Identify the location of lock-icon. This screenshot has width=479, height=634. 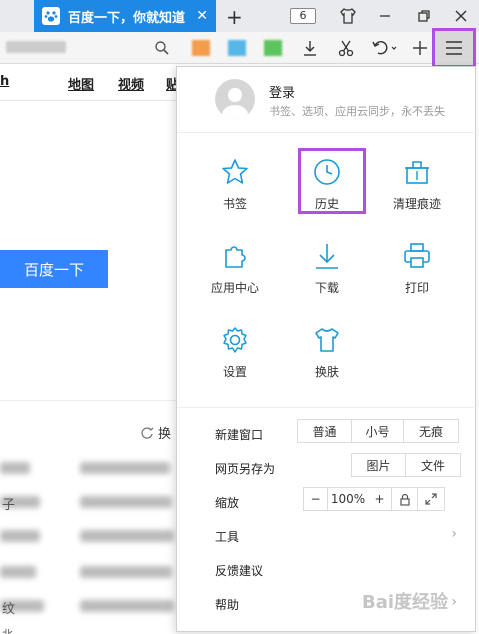
(404, 499).